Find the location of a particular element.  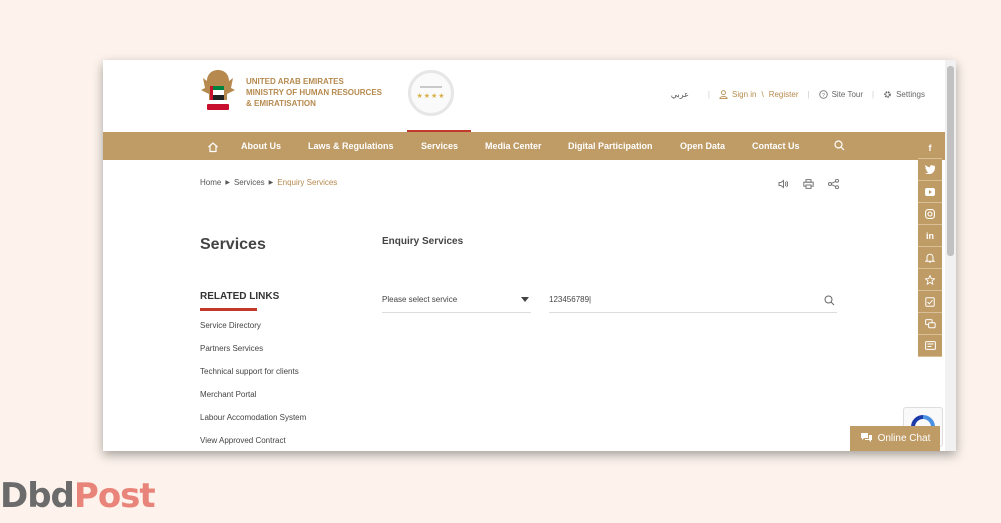

online-chat-button: Online Chat is located at coordinates (895, 438).